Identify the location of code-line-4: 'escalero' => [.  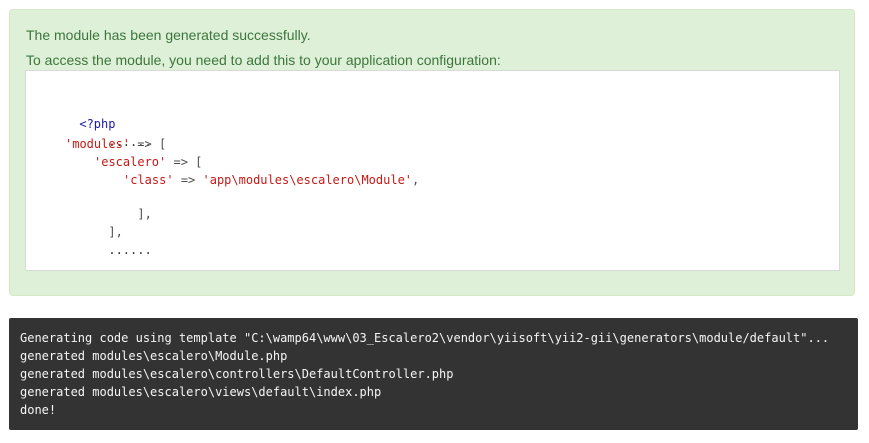
(148, 162).